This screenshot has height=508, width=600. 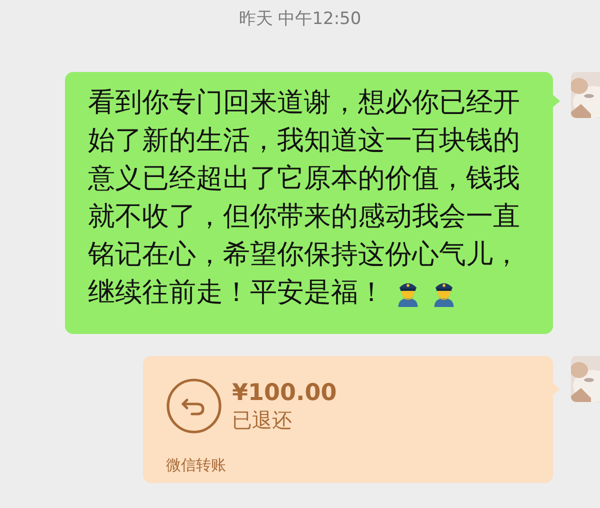 I want to click on return-icon, so click(x=194, y=406).